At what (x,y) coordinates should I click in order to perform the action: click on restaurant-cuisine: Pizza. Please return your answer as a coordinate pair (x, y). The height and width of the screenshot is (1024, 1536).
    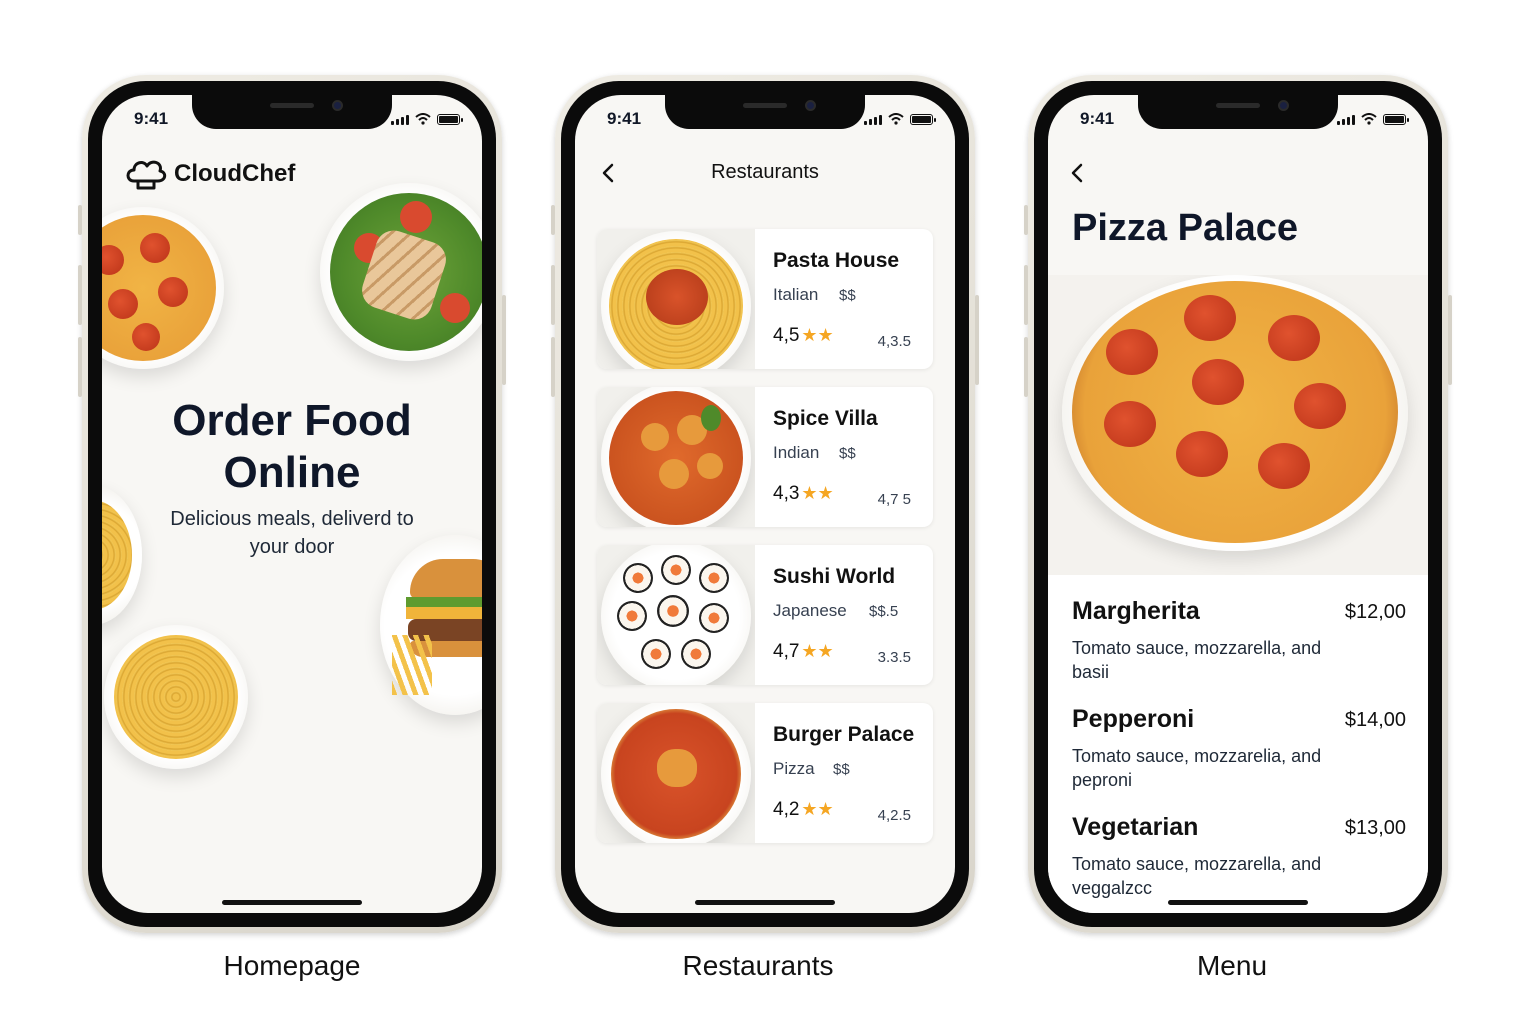
    Looking at the image, I should click on (794, 768).